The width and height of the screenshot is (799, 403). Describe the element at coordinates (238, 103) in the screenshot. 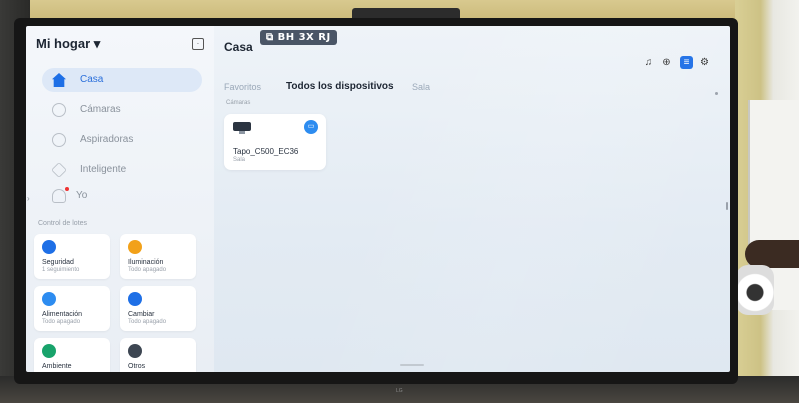

I see `category-label: Cámaras` at that location.